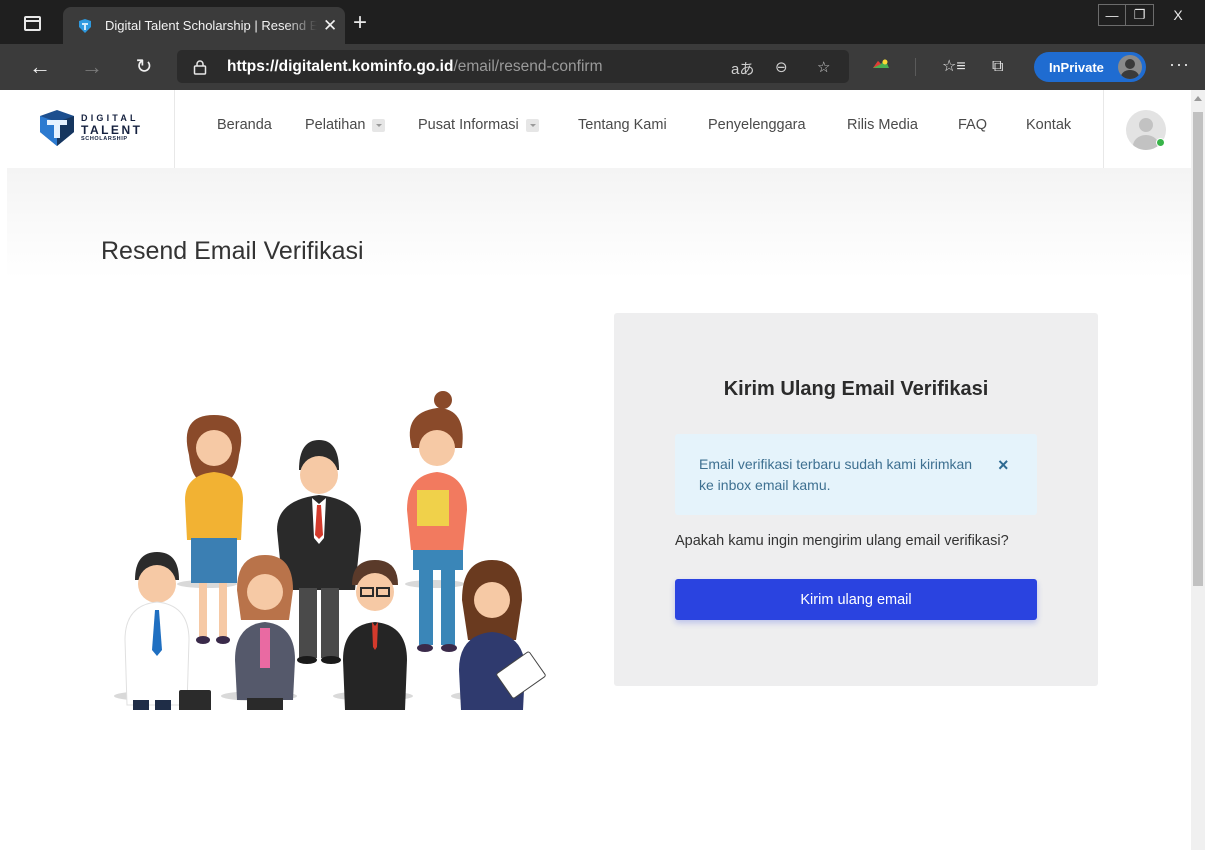  I want to click on url-host: digitalent.kominfo.go.id, so click(366, 66).